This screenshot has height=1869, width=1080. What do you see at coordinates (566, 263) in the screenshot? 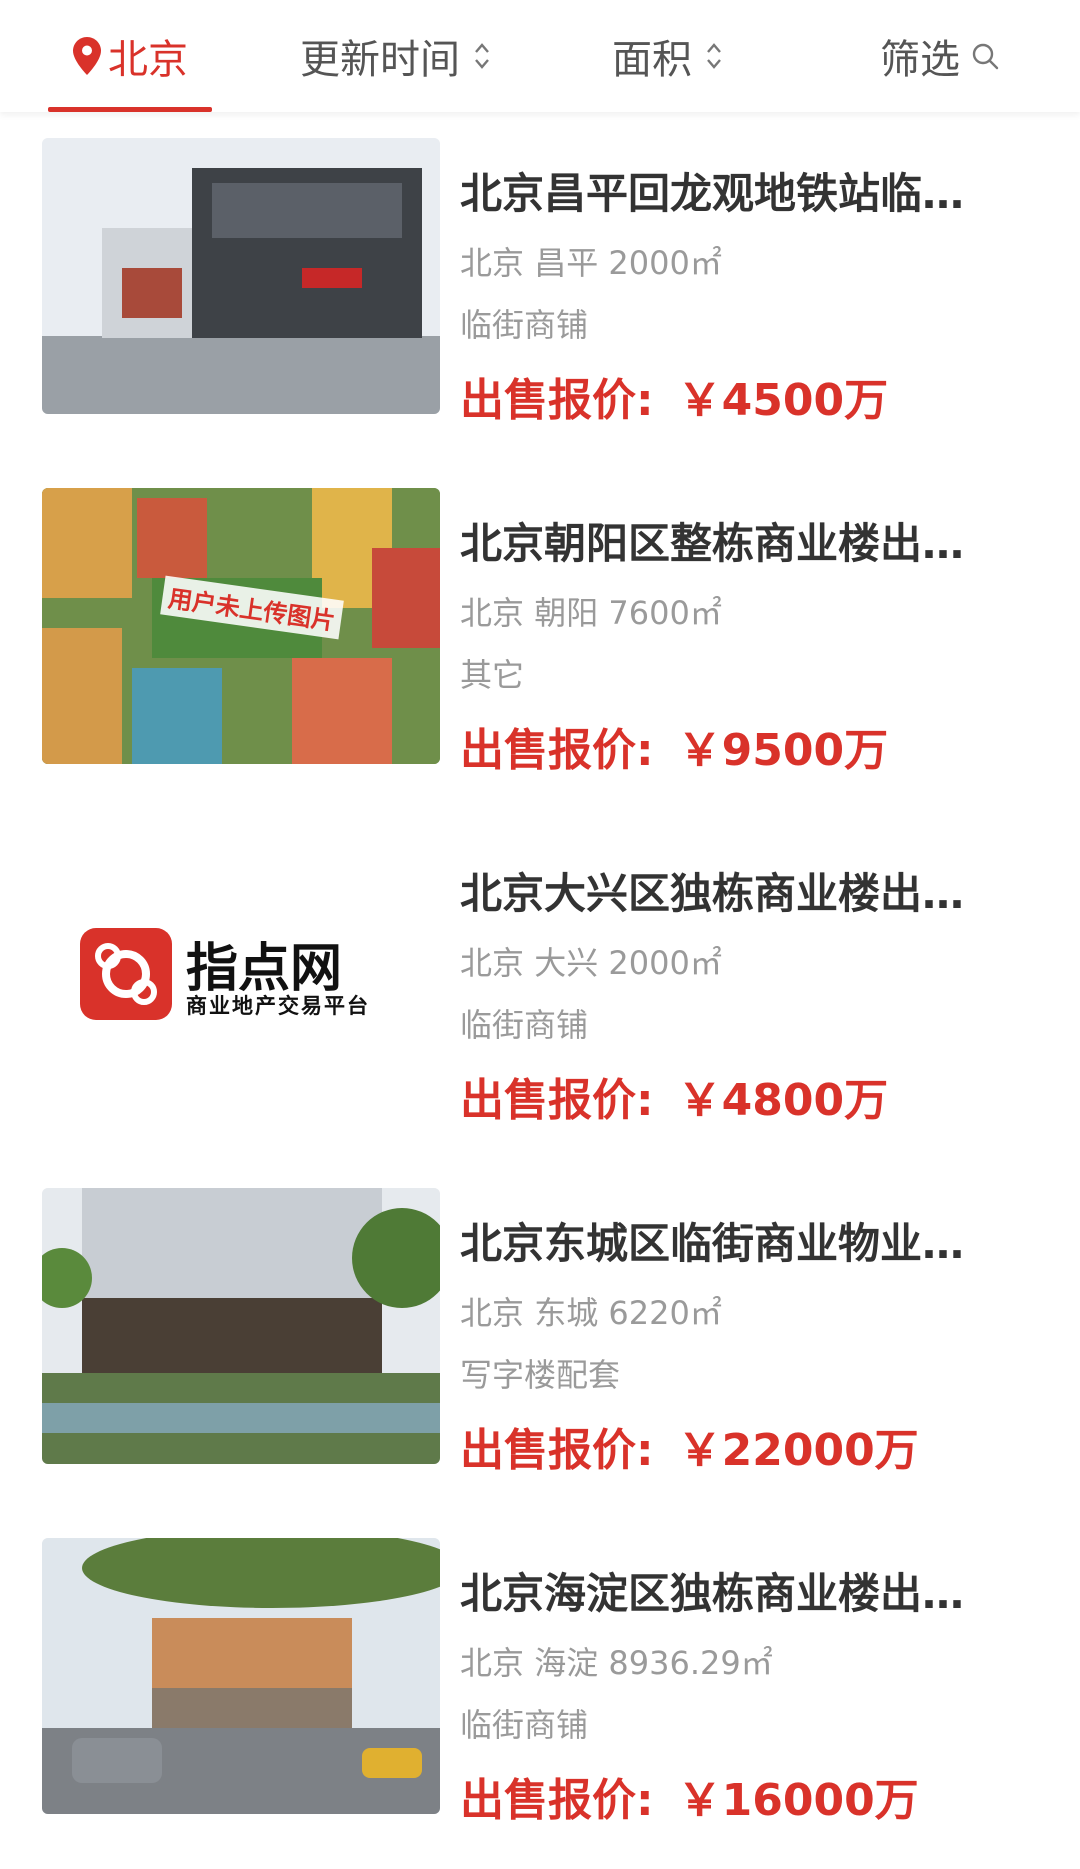
I see `listing-district: 昌平` at bounding box center [566, 263].